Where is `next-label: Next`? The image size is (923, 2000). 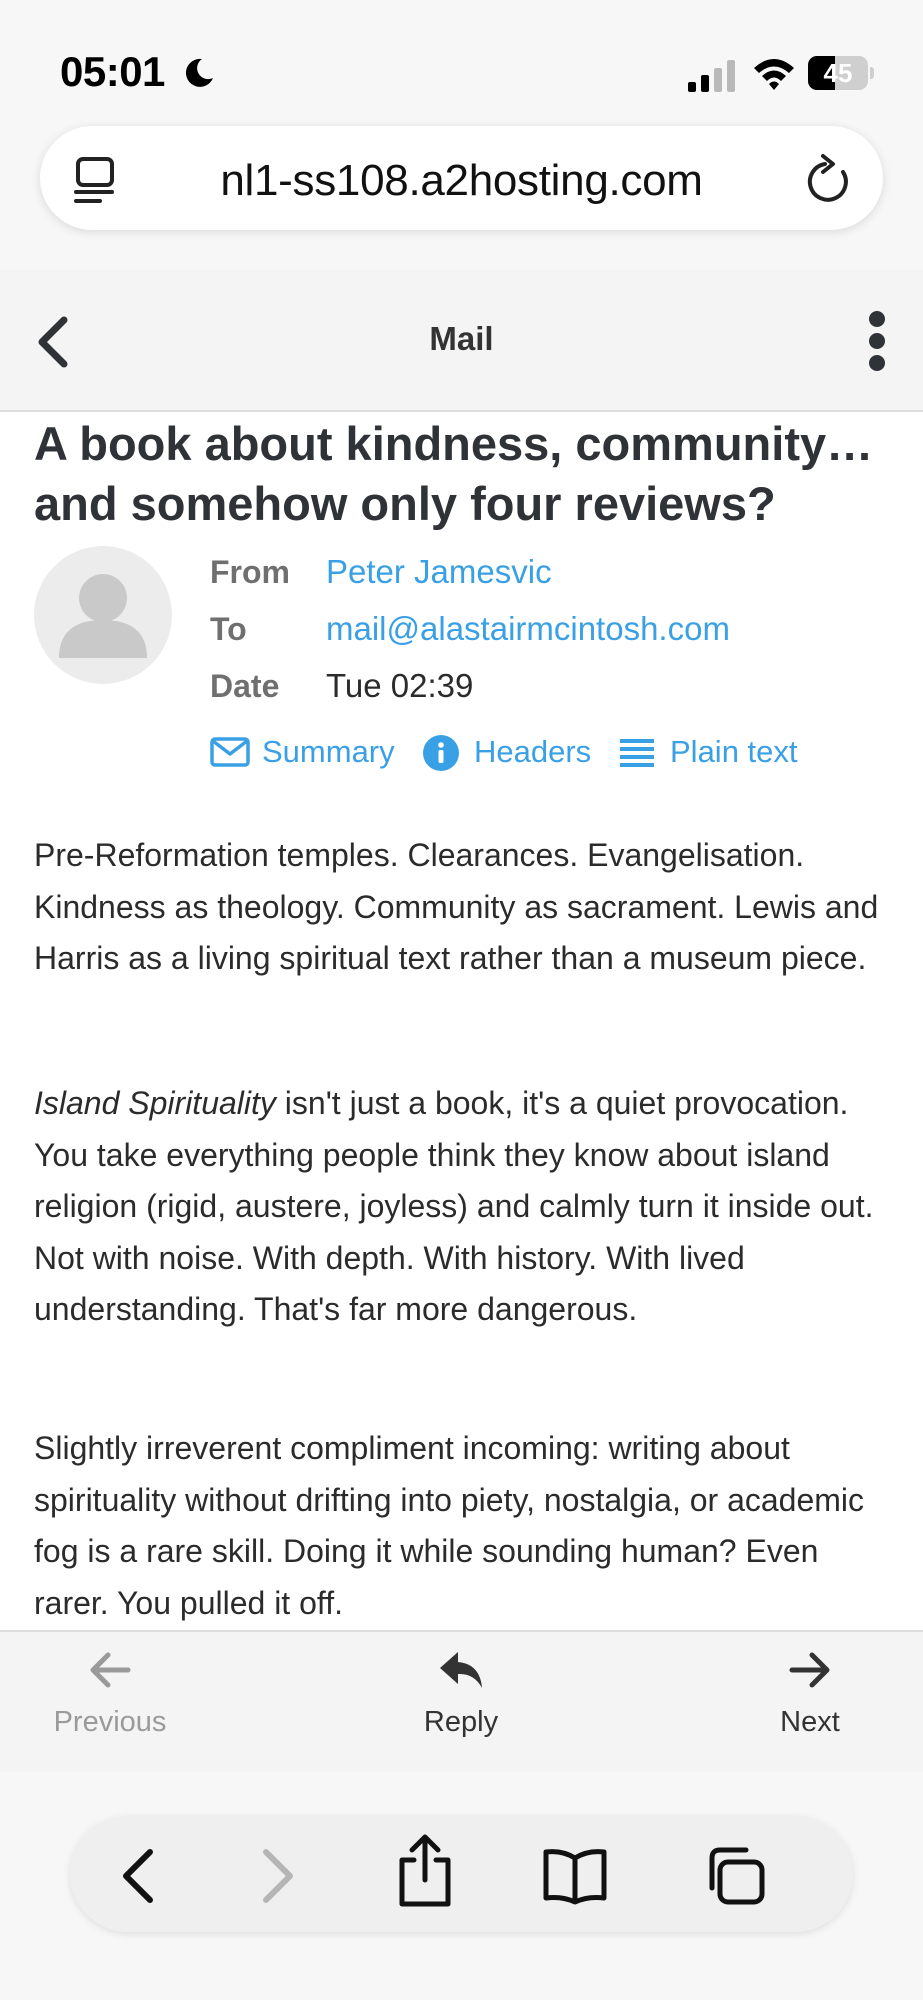
next-label: Next is located at coordinates (810, 1722).